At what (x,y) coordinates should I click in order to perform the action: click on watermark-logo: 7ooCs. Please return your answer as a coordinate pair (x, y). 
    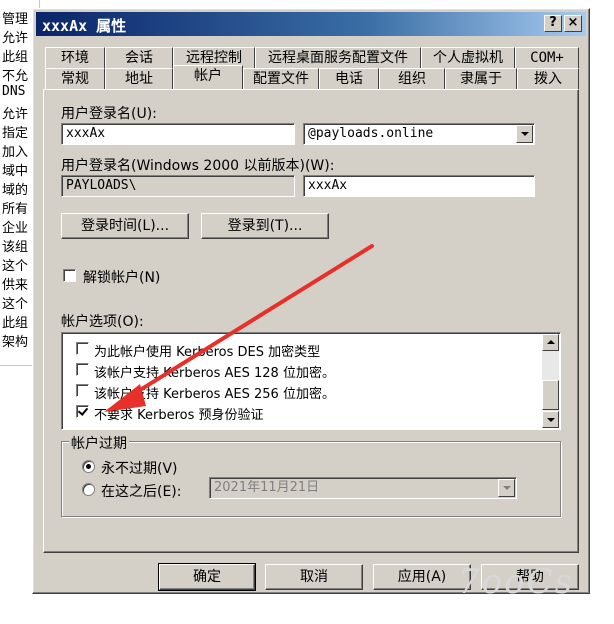
    Looking at the image, I should click on (516, 582).